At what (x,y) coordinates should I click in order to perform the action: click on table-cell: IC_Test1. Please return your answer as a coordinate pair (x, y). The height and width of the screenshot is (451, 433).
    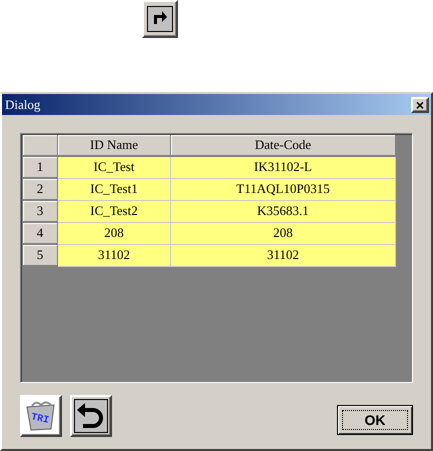
    Looking at the image, I should click on (114, 189).